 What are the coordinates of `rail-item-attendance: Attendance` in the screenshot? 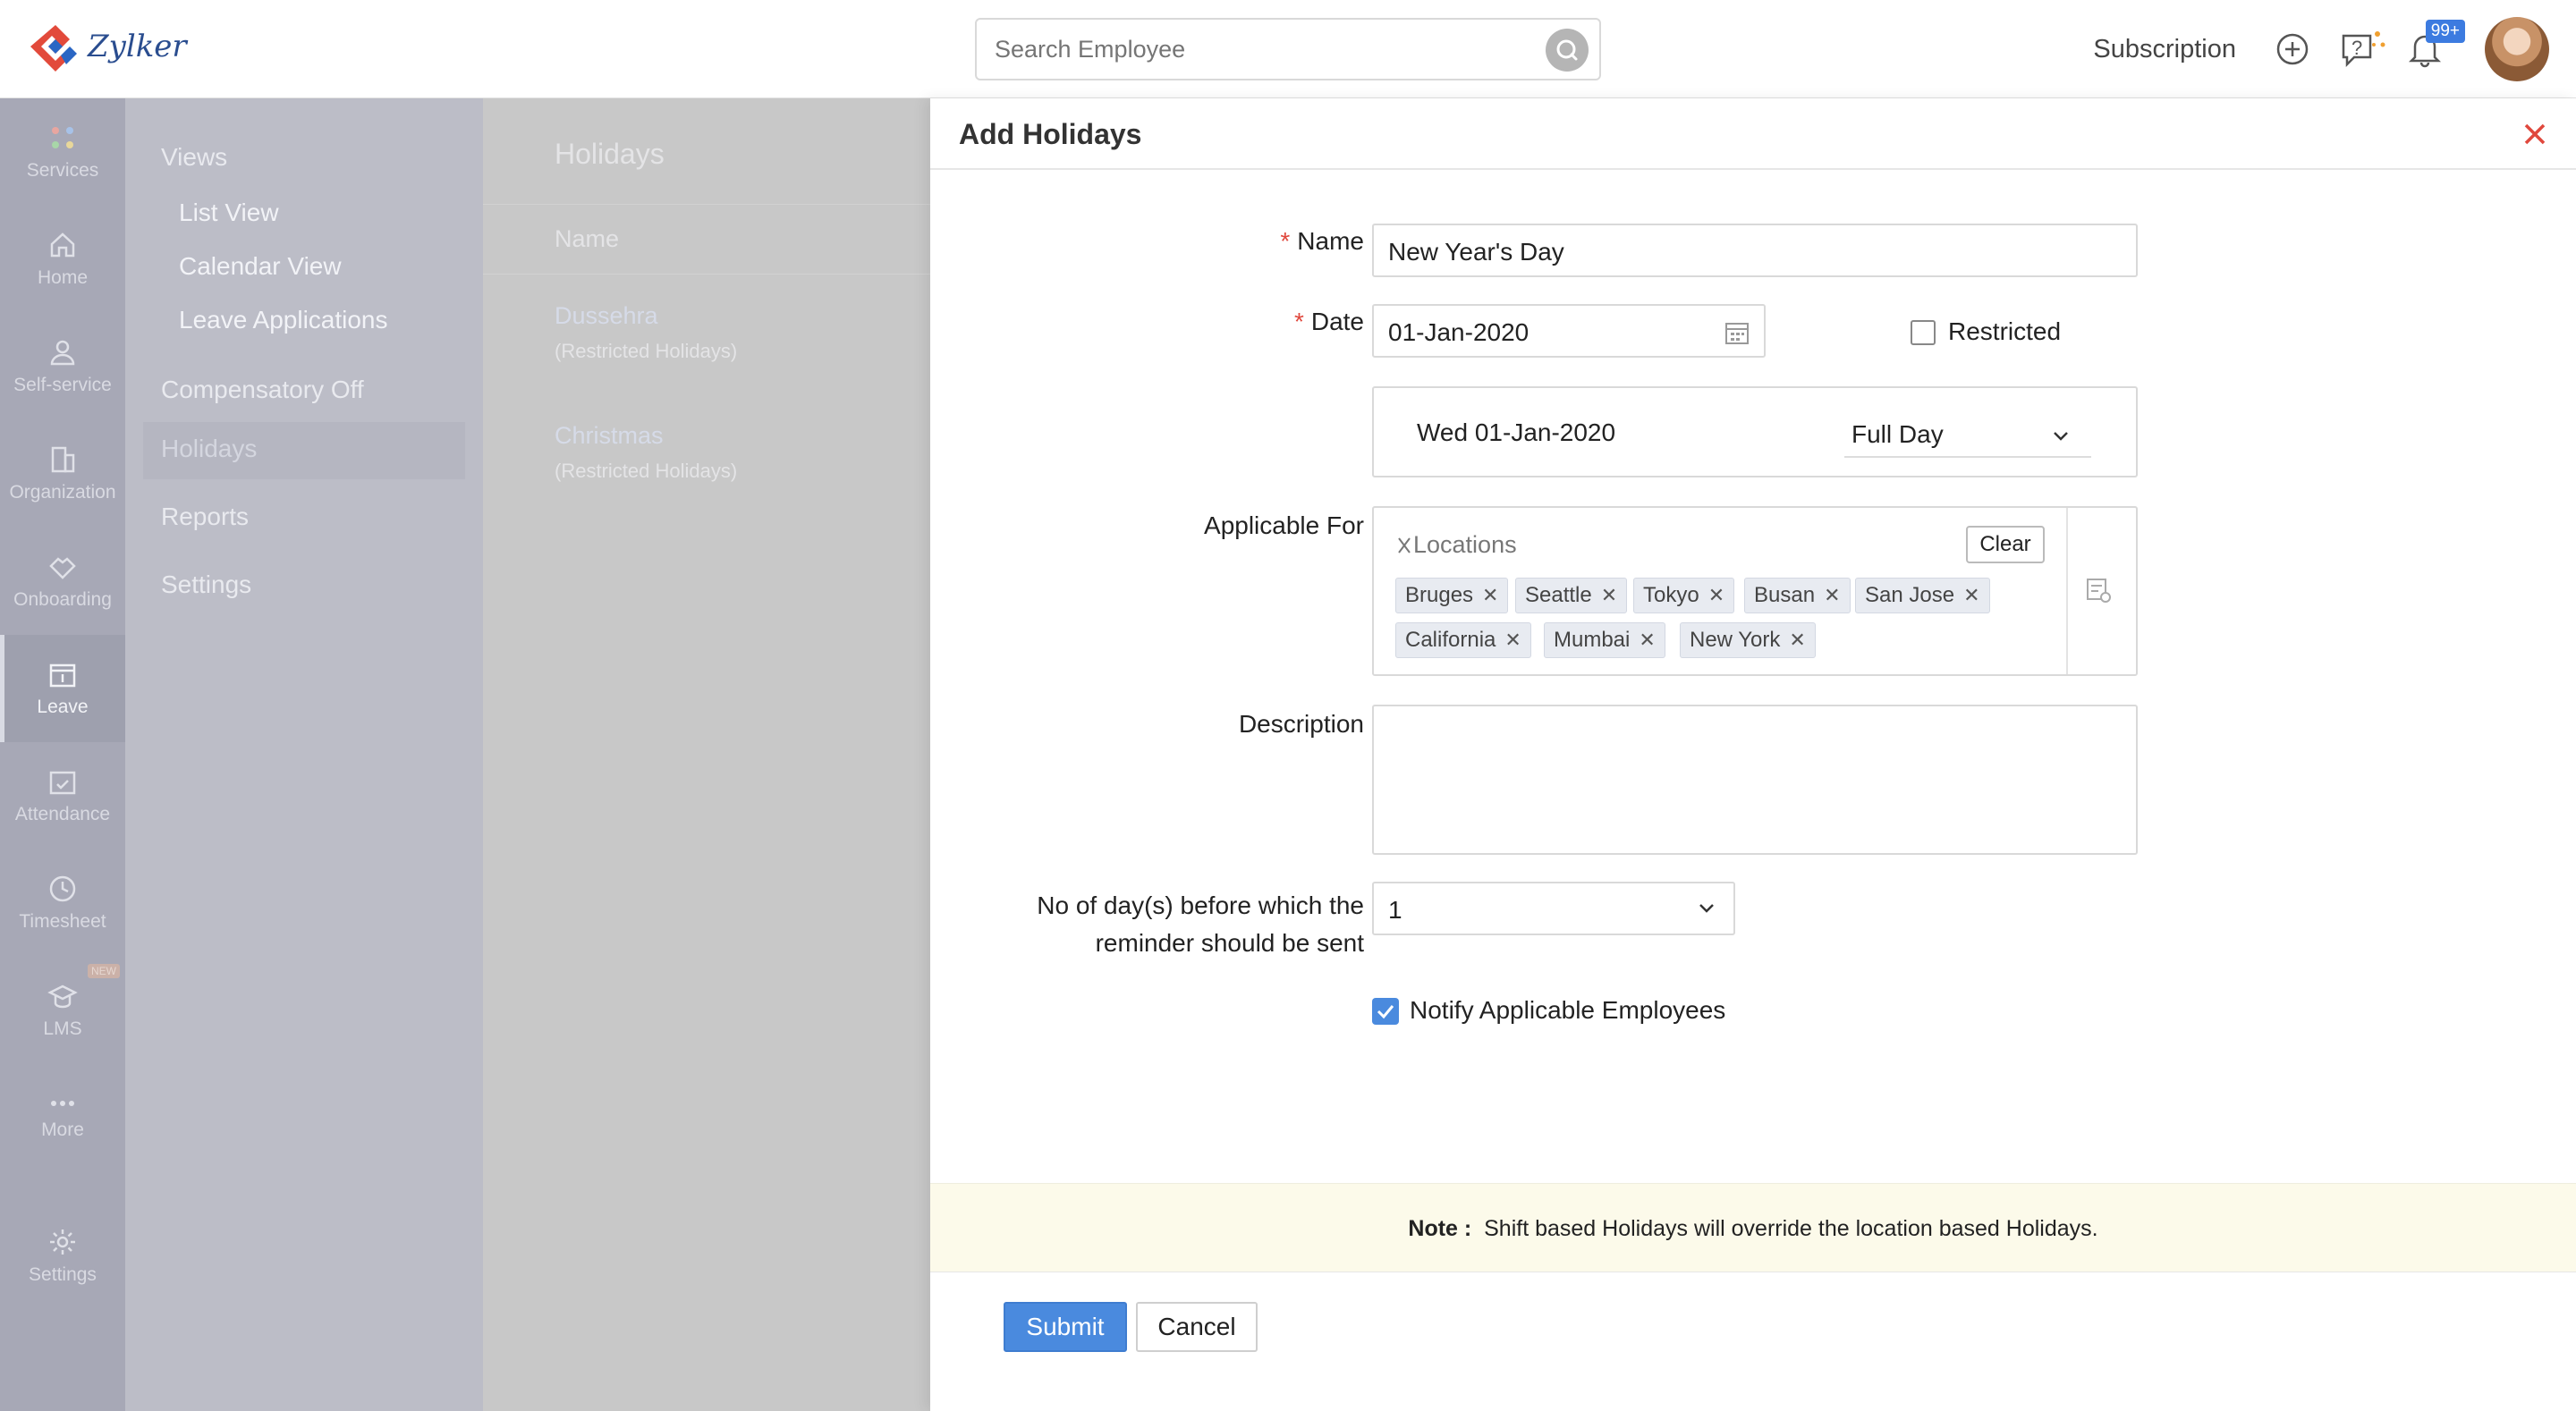 It's located at (62, 795).